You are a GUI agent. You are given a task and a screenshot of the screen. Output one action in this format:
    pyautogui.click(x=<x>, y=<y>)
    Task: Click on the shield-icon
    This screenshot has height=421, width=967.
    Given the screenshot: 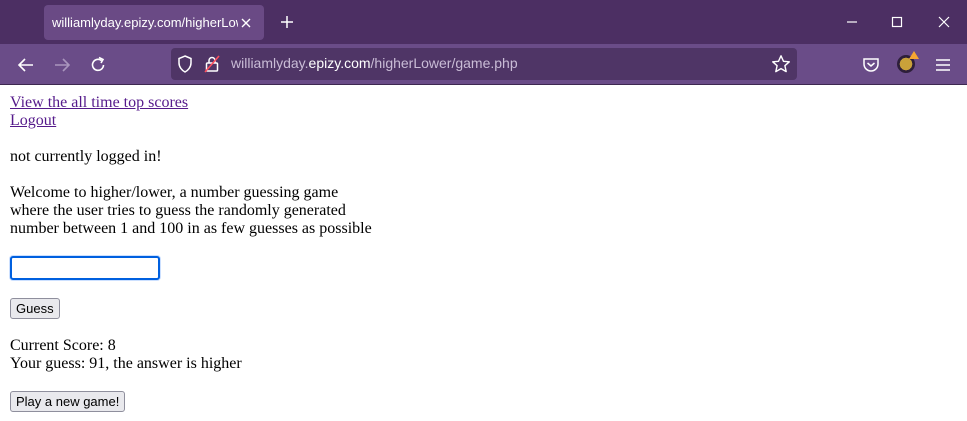 What is the action you would take?
    pyautogui.click(x=185, y=66)
    